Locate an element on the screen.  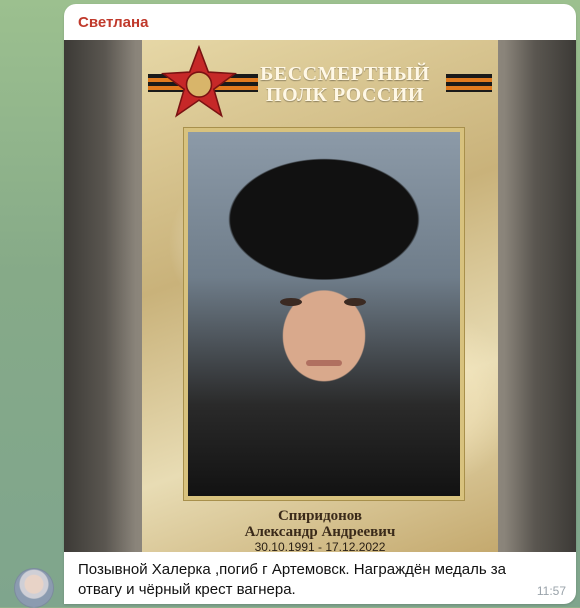
poster-surname: Спиридонов is located at coordinates (320, 516).